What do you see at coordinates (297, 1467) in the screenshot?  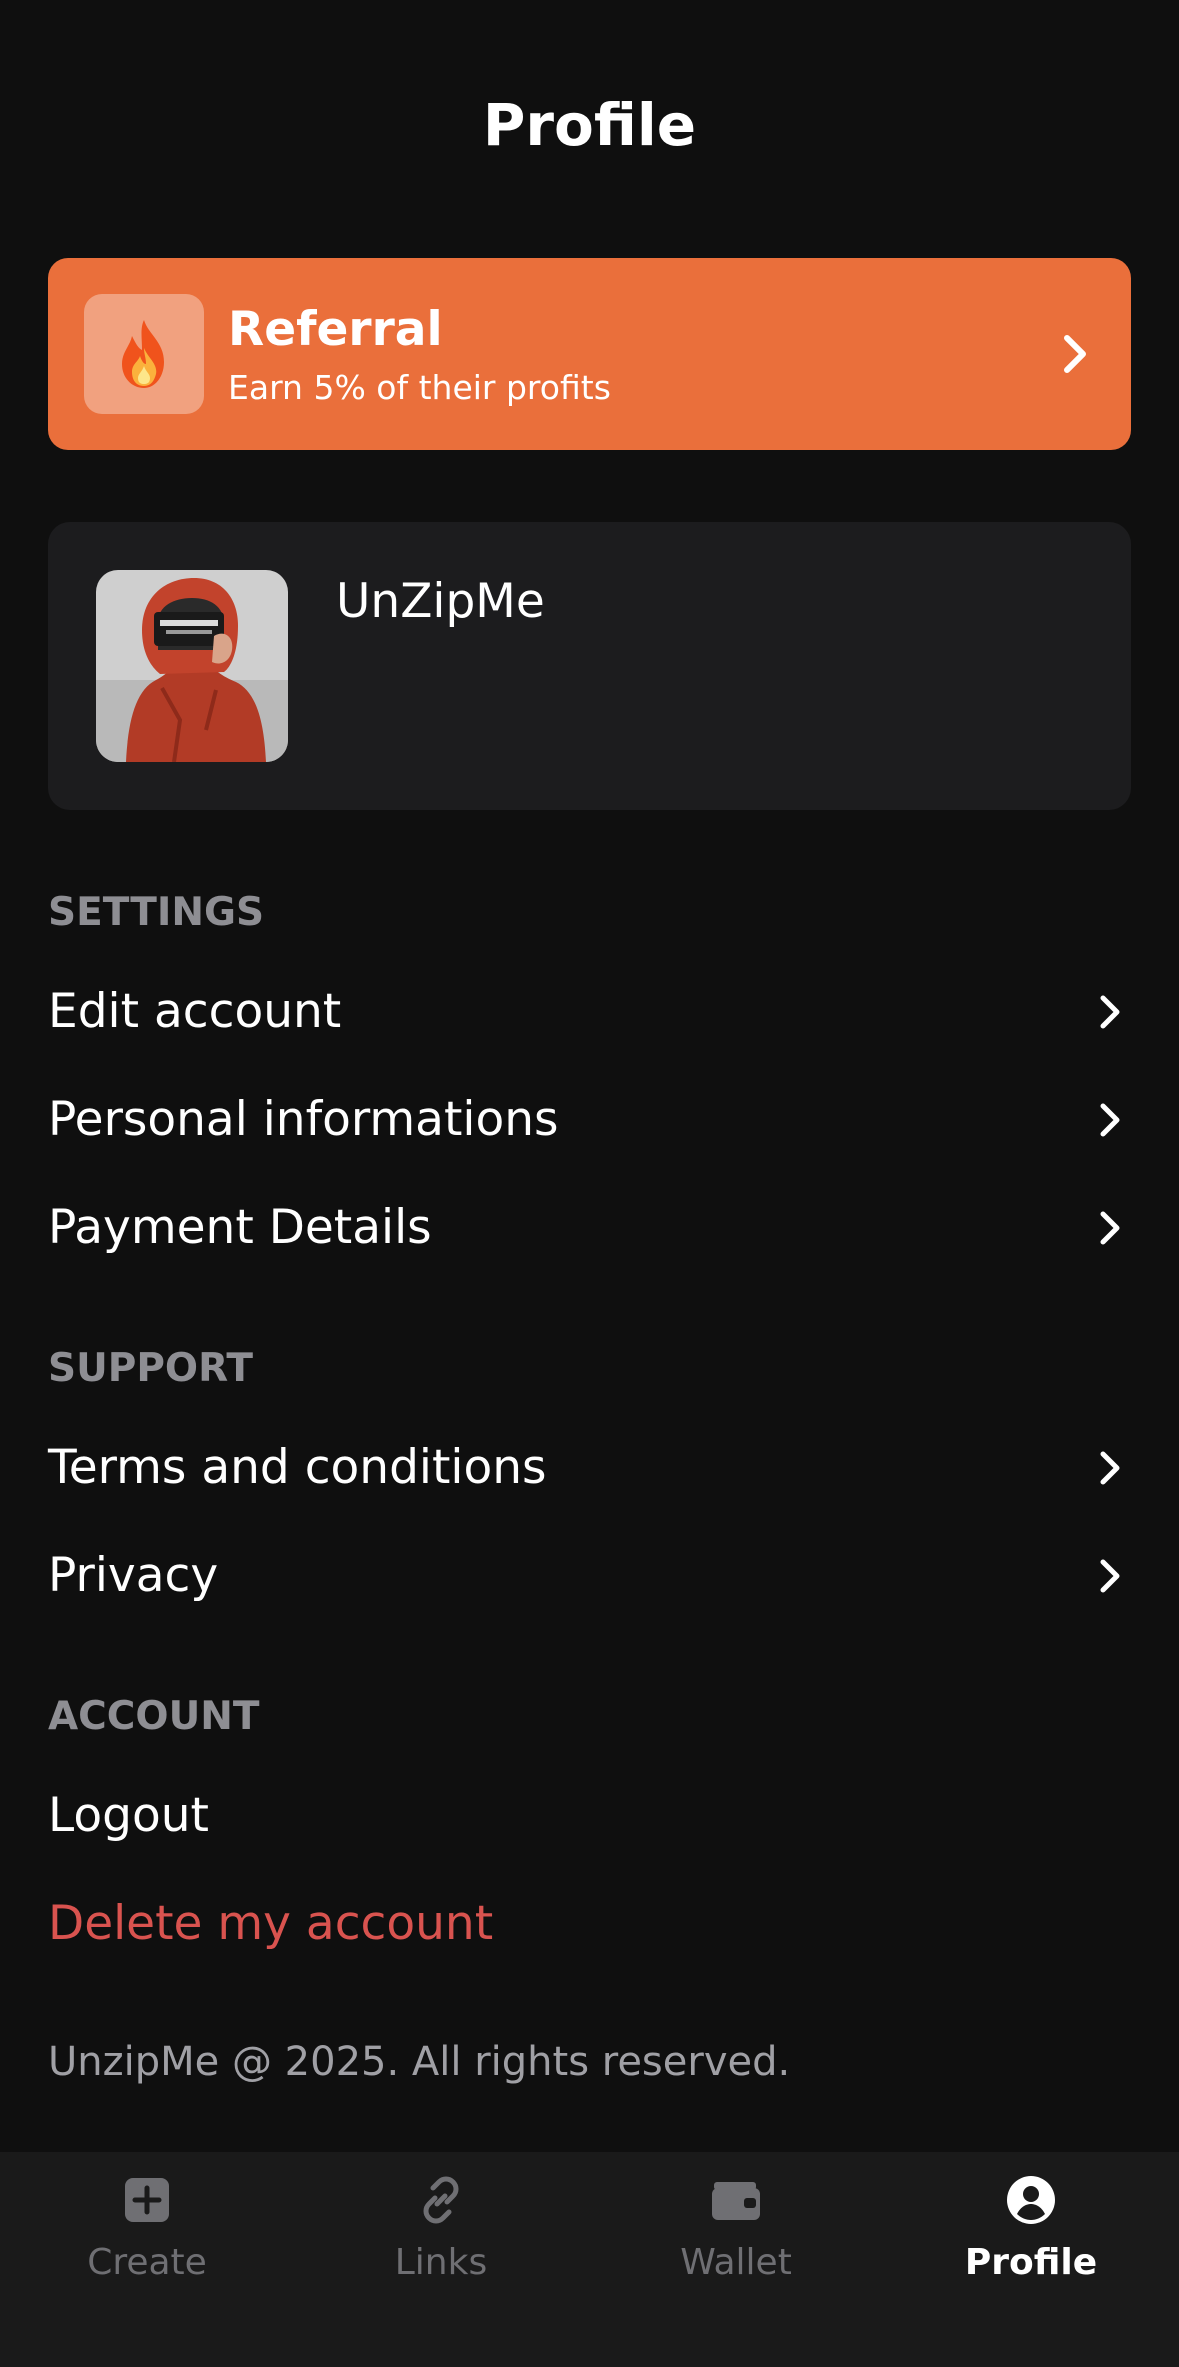 I see `menu-item-label: Terms and conditions` at bounding box center [297, 1467].